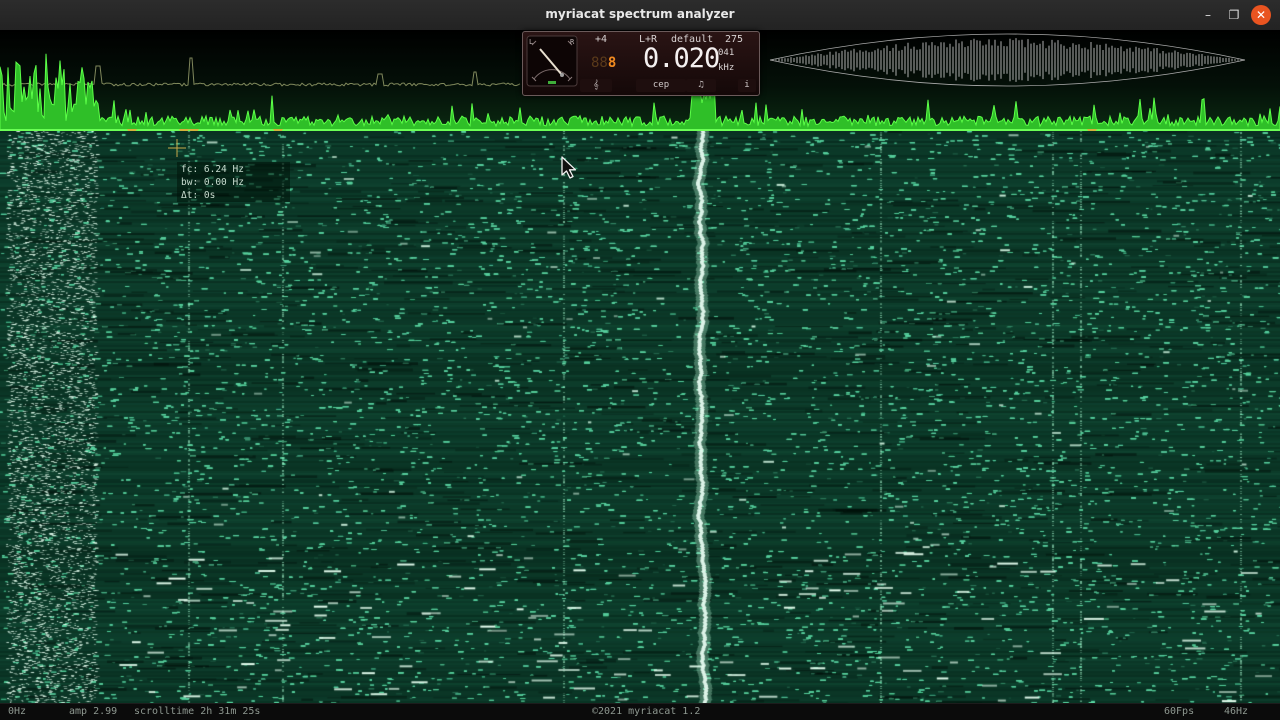  I want to click on amplitude-label: amp 2.99, so click(93, 711).